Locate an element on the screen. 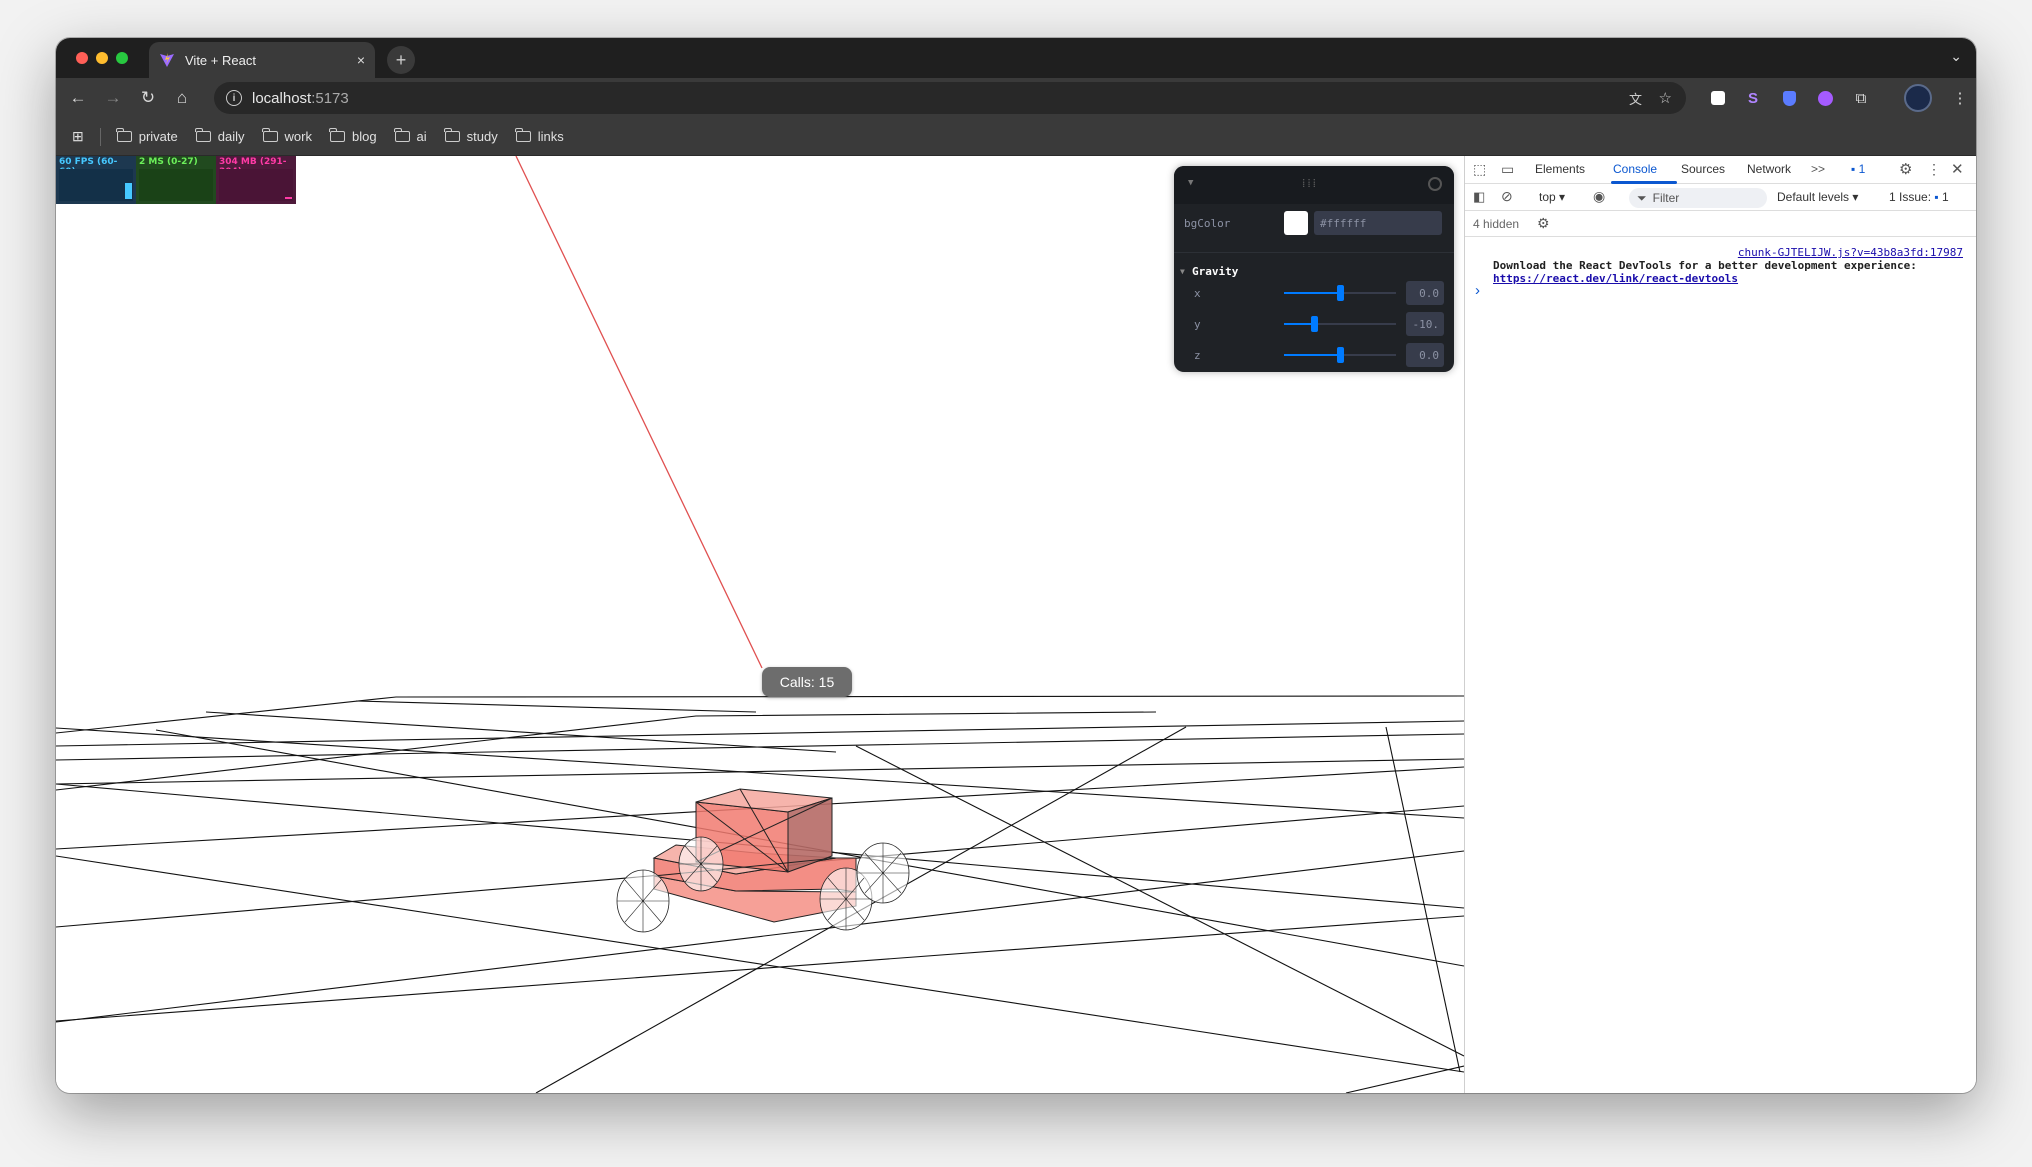 The width and height of the screenshot is (2032, 1167). sidebar-toggle-icon: ◧ is located at coordinates (1479, 197).